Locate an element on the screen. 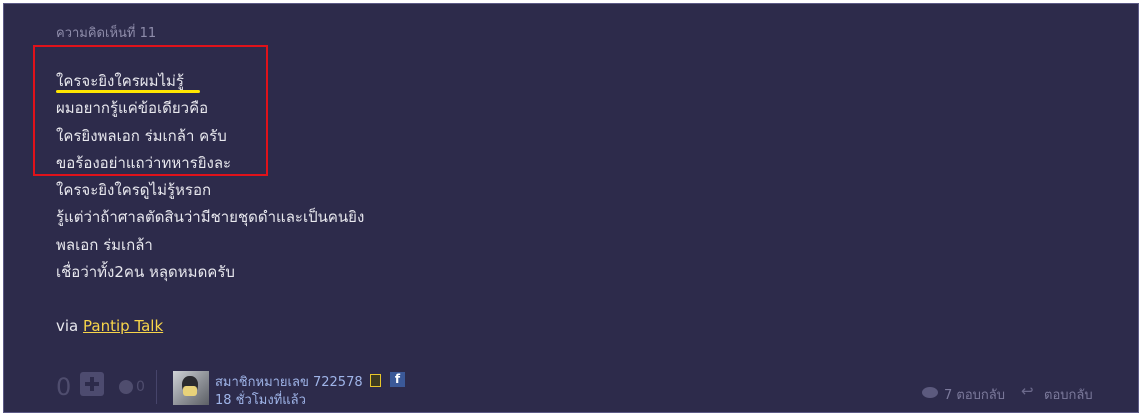  replies-count-link: 7 ตอบกลับ is located at coordinates (974, 394).